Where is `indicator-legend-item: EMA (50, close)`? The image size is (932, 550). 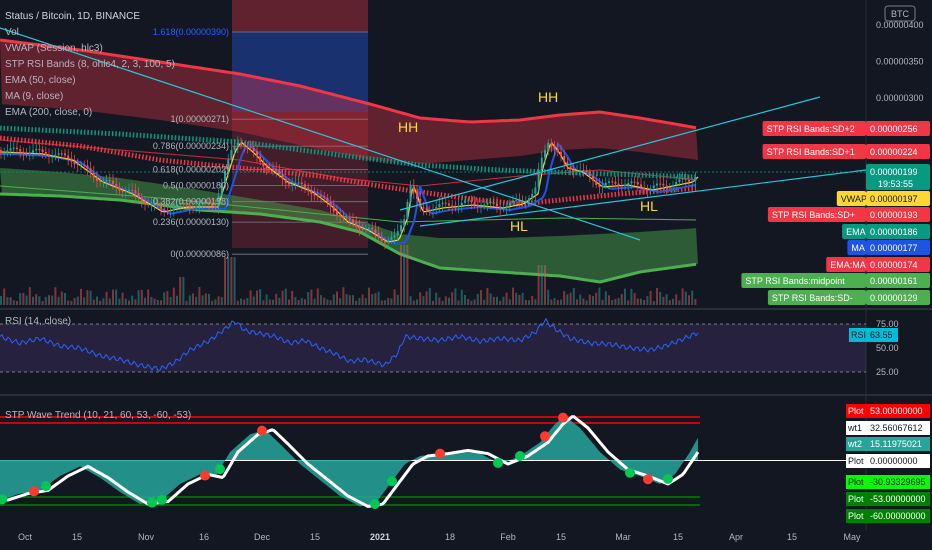 indicator-legend-item: EMA (50, close) is located at coordinates (40, 80).